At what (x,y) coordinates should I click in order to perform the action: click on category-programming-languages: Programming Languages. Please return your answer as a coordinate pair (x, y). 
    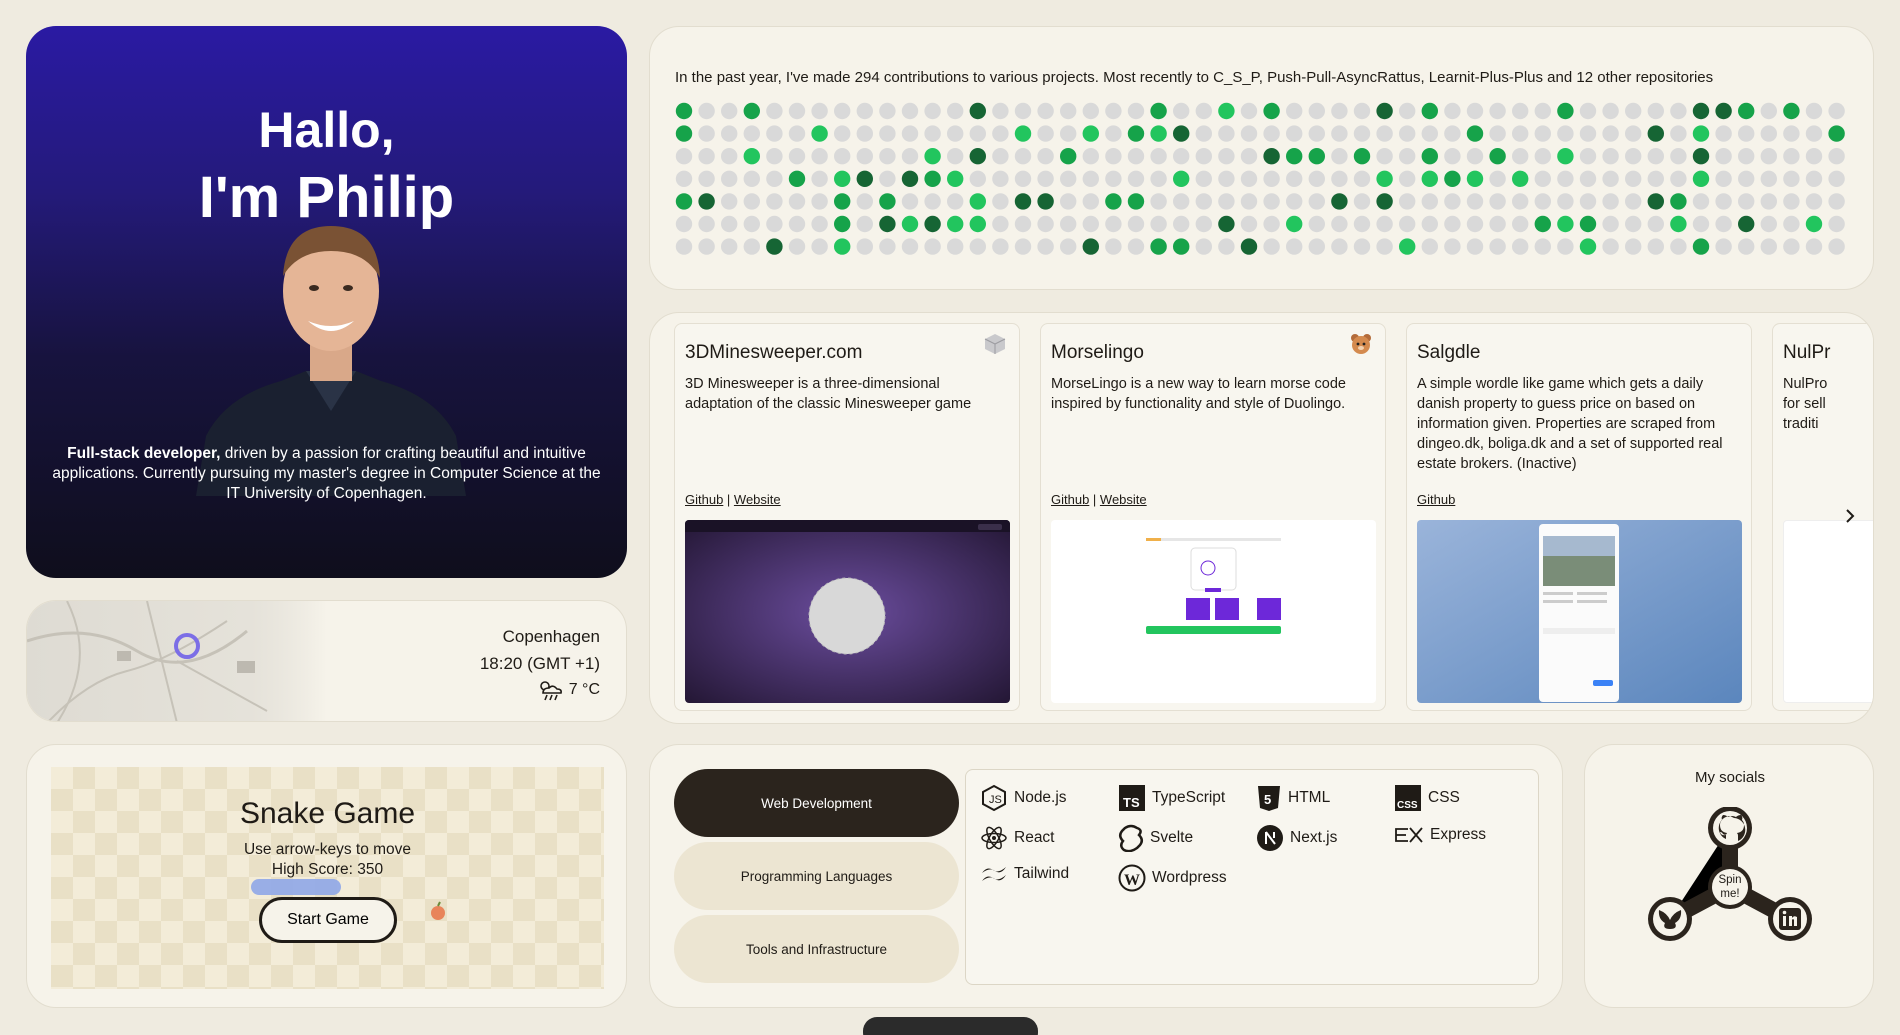
    Looking at the image, I should click on (816, 876).